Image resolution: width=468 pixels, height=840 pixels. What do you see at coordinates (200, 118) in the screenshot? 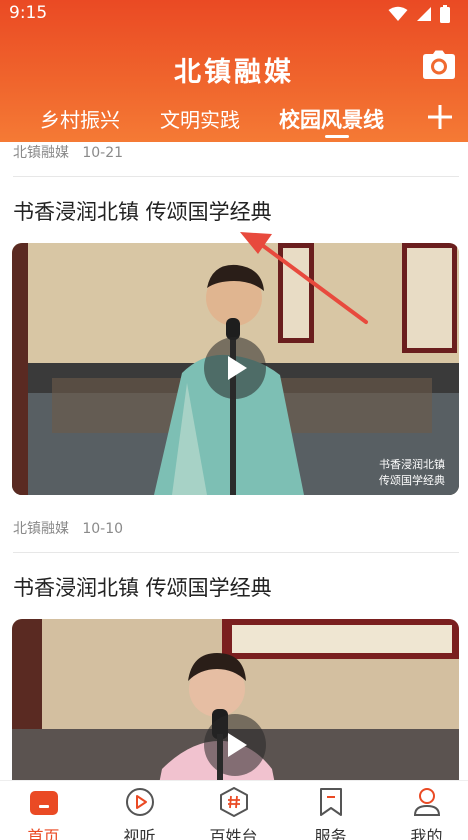
I see `tab-civilization-practice: 文明实践` at bounding box center [200, 118].